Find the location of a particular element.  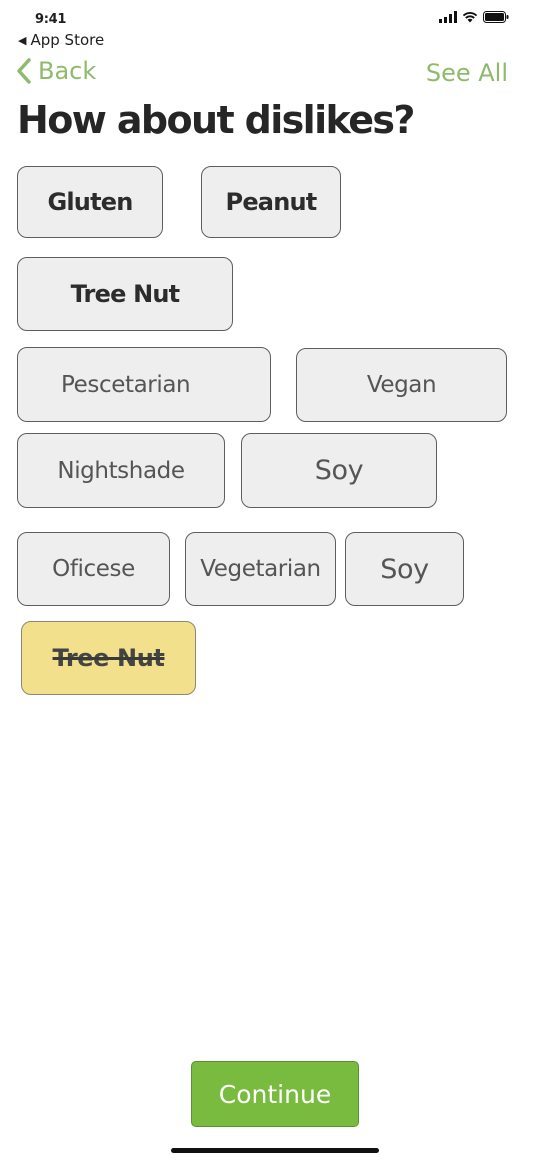

chip-label: Gluten is located at coordinates (90, 202).